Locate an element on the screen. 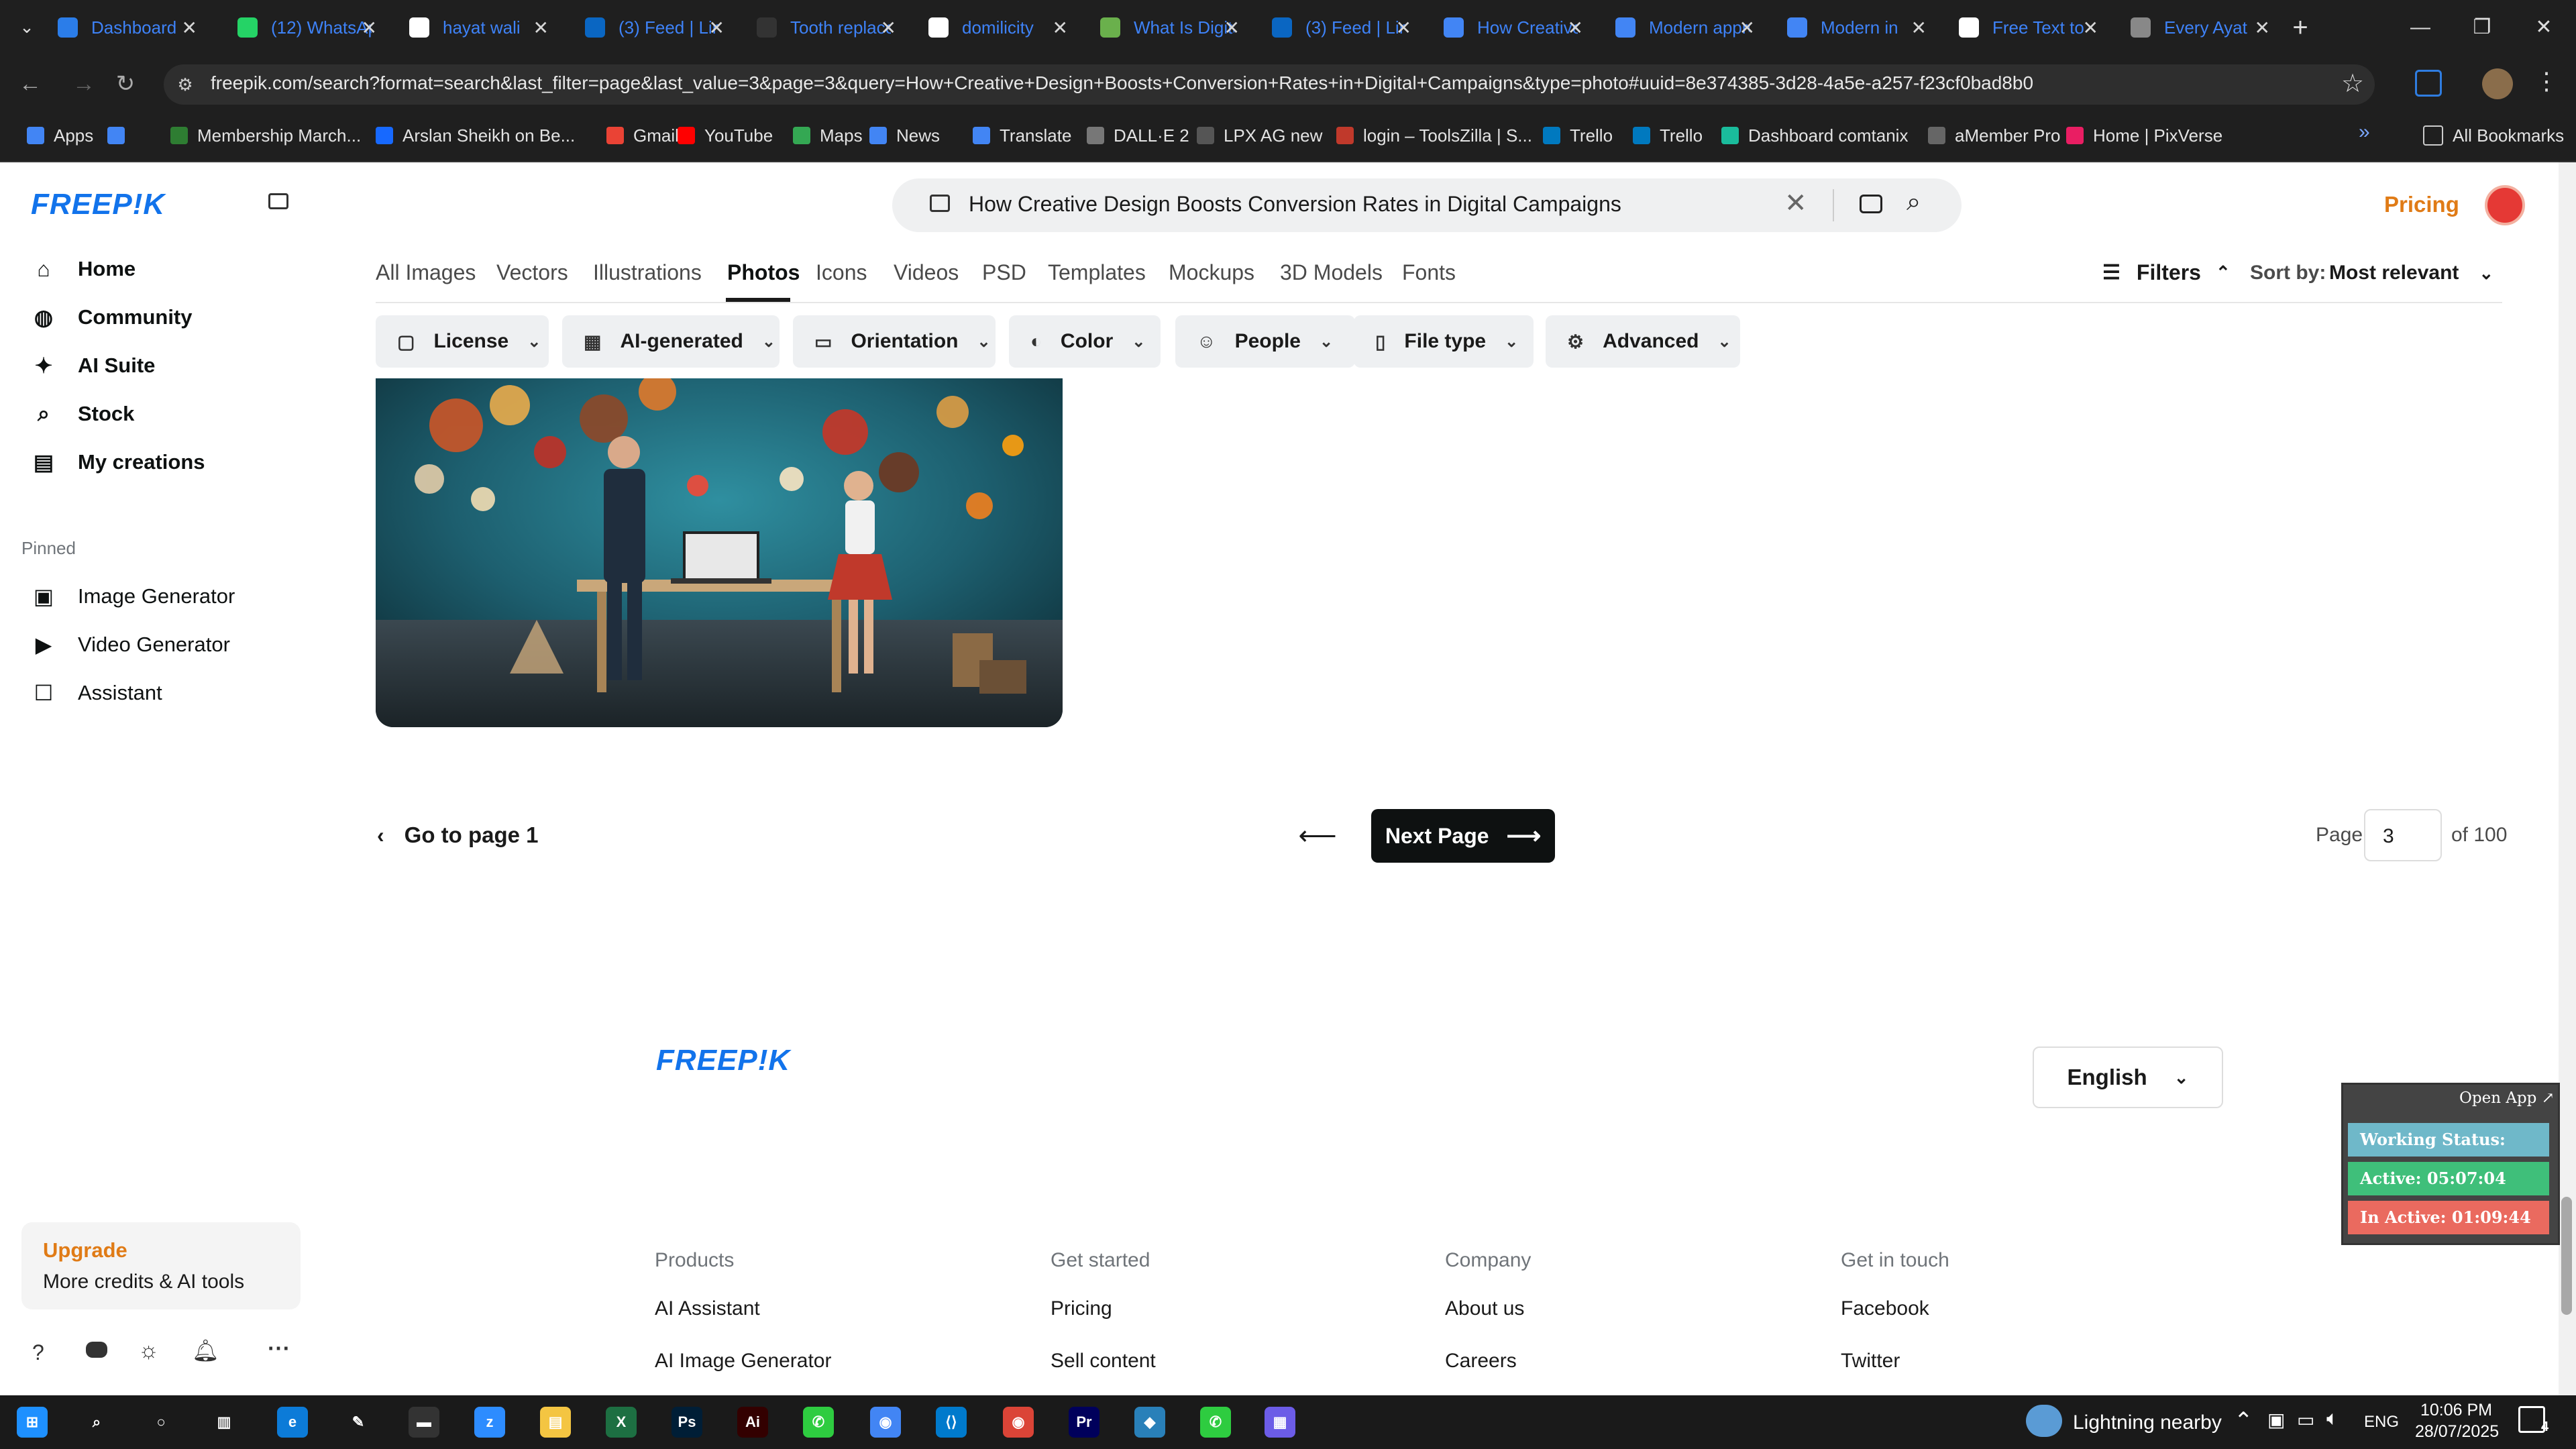  sidebar-item-my-creations: ▤ My creations is located at coordinates (118, 462).